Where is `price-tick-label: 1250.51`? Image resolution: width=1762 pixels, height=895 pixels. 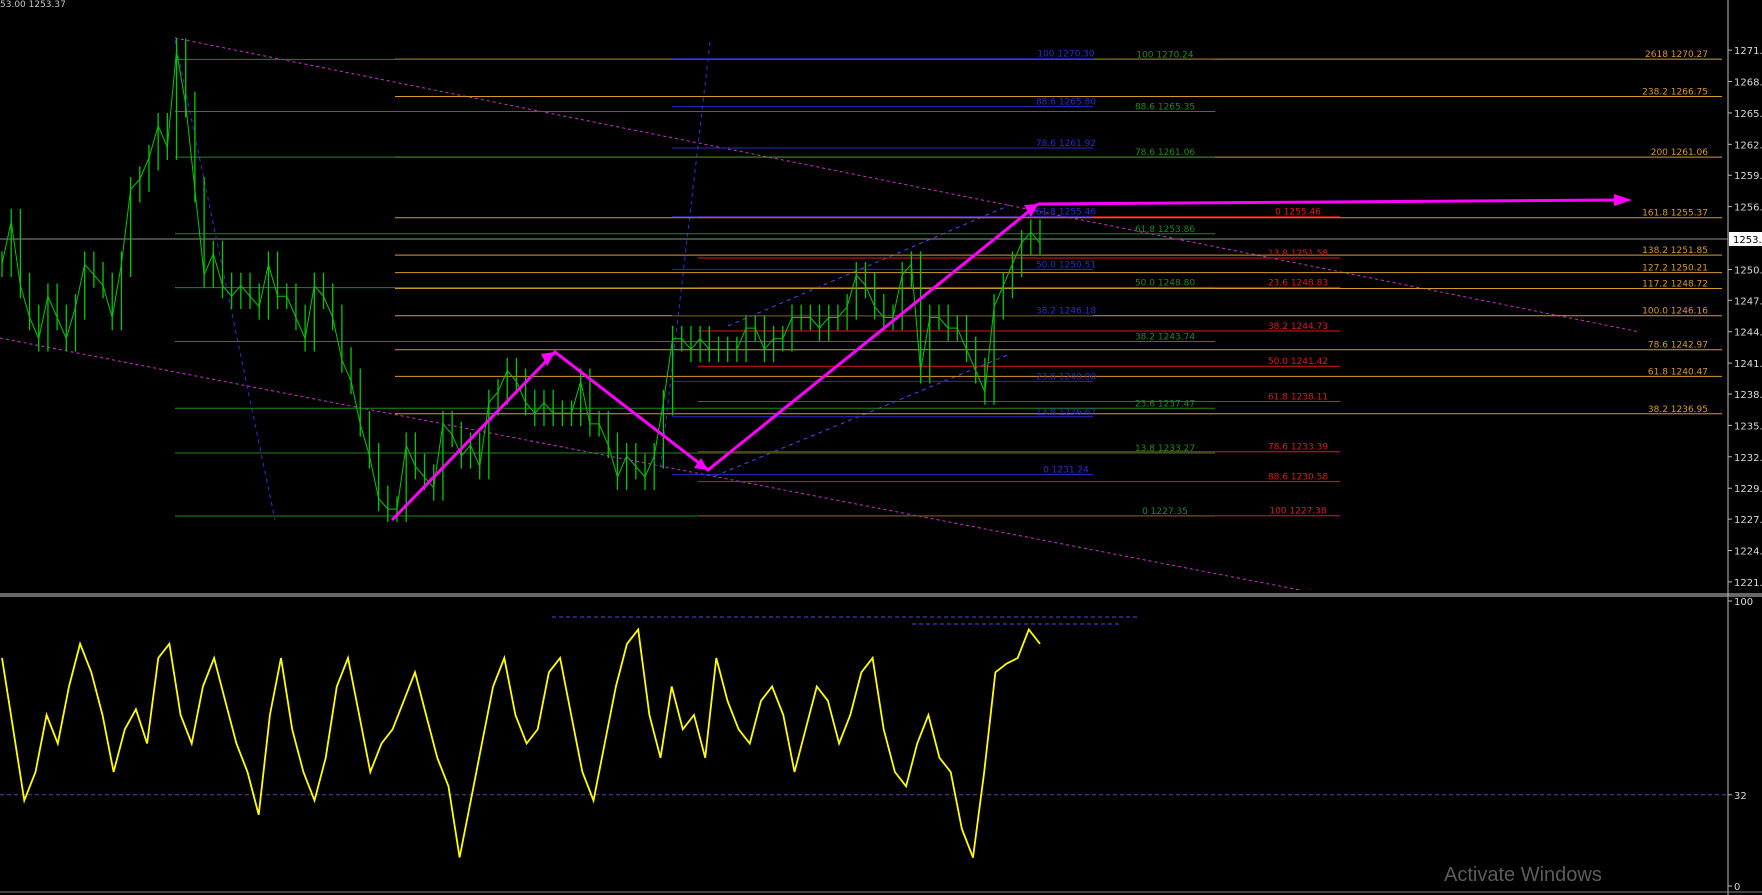 price-tick-label: 1250.51 is located at coordinates (1748, 270).